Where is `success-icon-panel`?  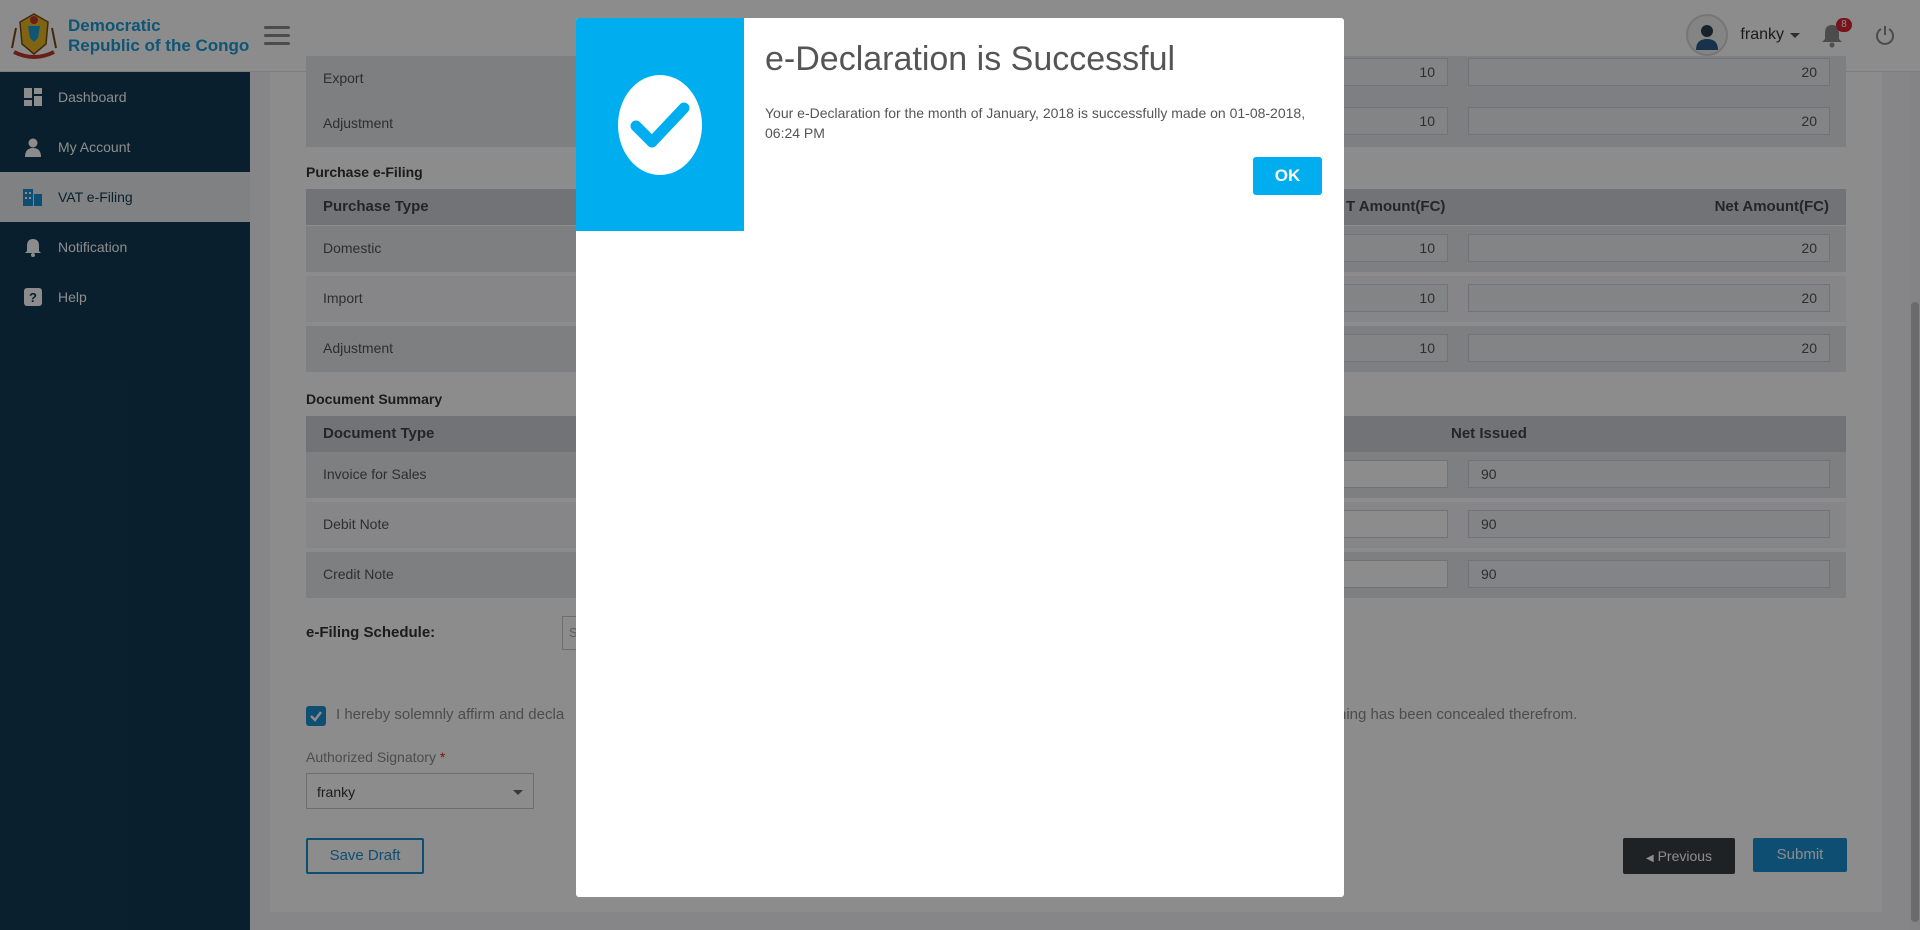 success-icon-panel is located at coordinates (660, 124).